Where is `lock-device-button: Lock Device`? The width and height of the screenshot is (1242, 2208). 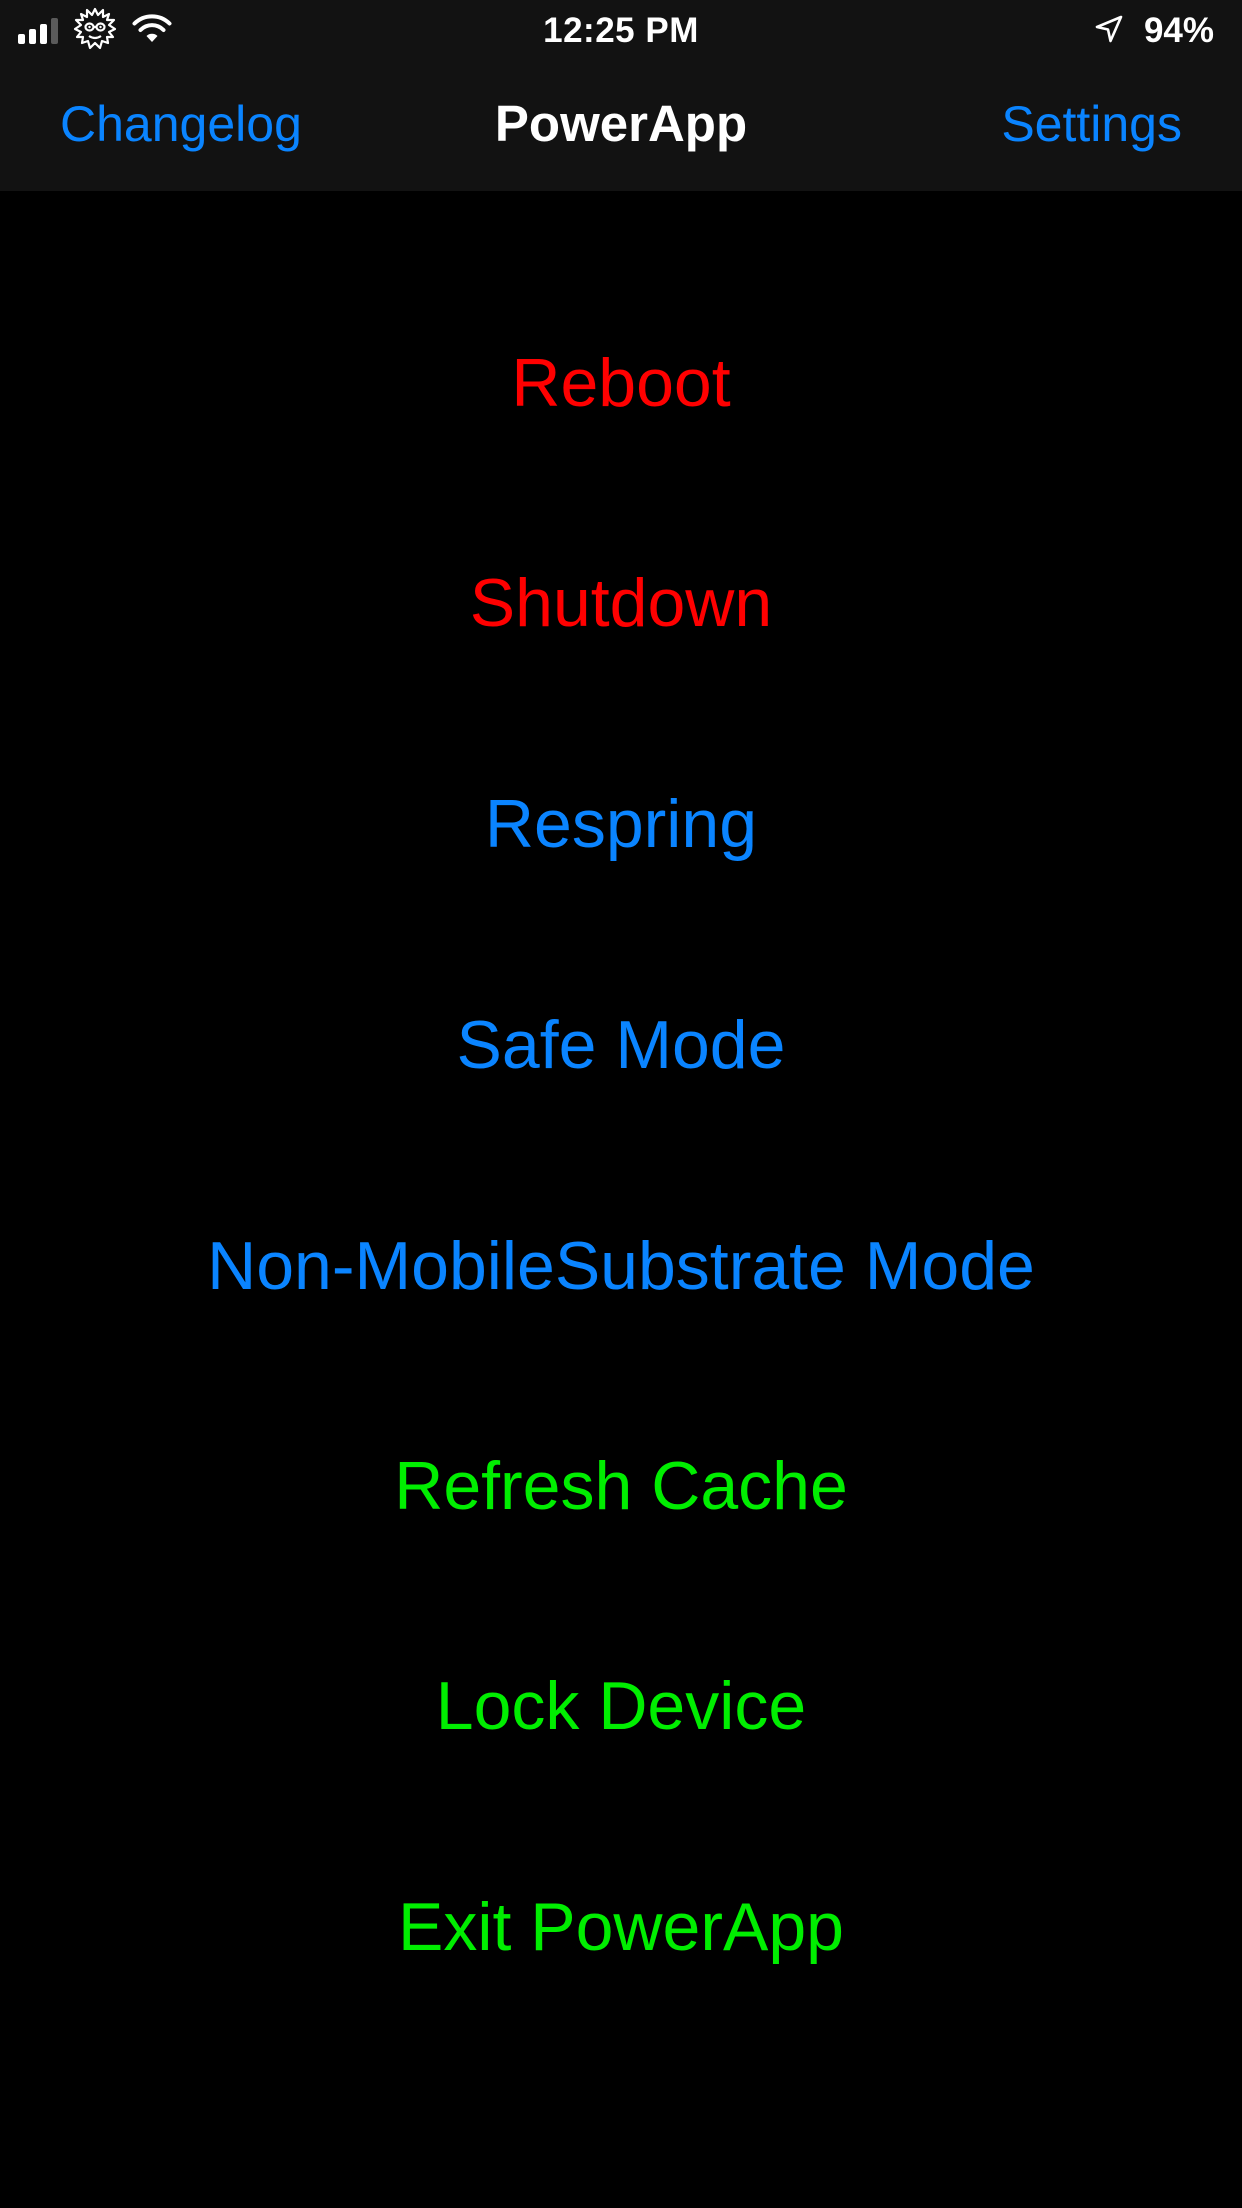
lock-device-button: Lock Device is located at coordinates (621, 1706).